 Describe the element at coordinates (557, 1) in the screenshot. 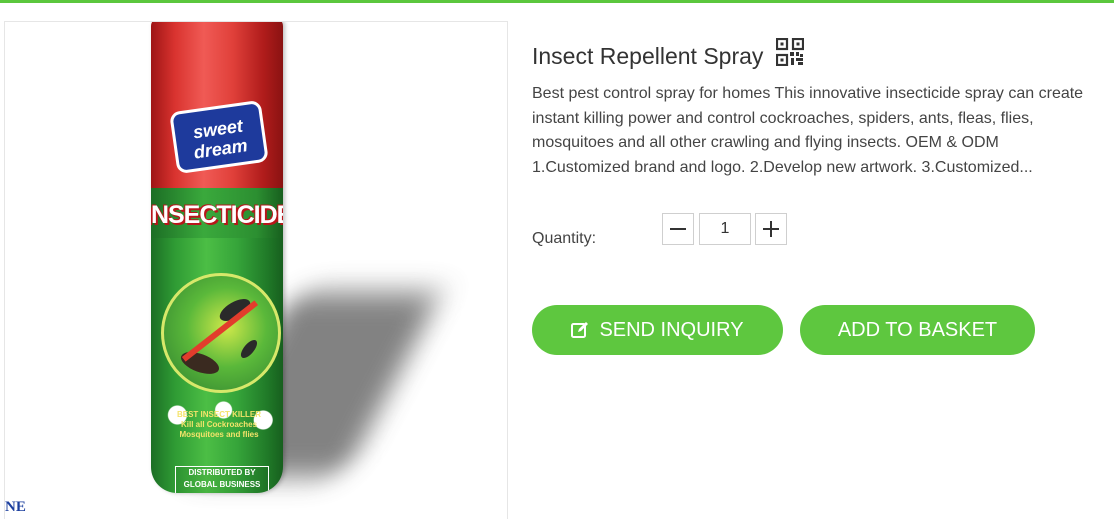

I see `top-accent-bar` at that location.